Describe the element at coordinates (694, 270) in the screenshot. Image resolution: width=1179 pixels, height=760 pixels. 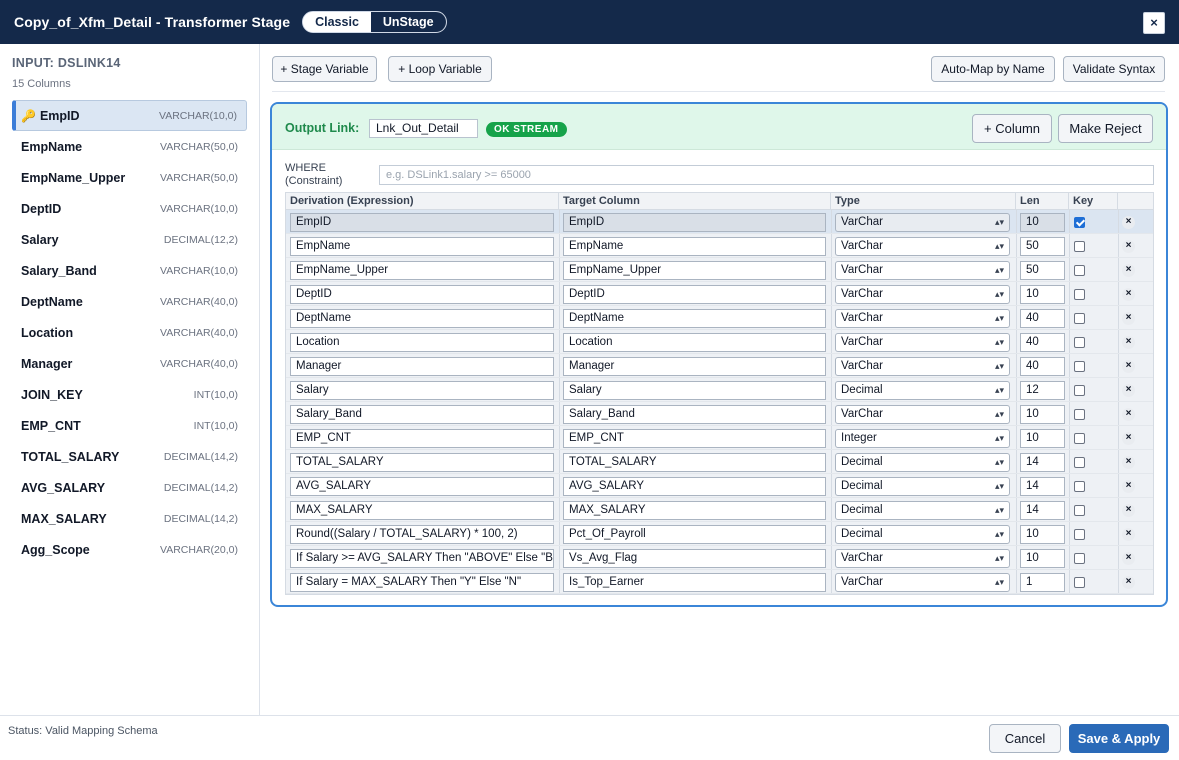
I see `target-column-input: EmpName_Upper` at that location.